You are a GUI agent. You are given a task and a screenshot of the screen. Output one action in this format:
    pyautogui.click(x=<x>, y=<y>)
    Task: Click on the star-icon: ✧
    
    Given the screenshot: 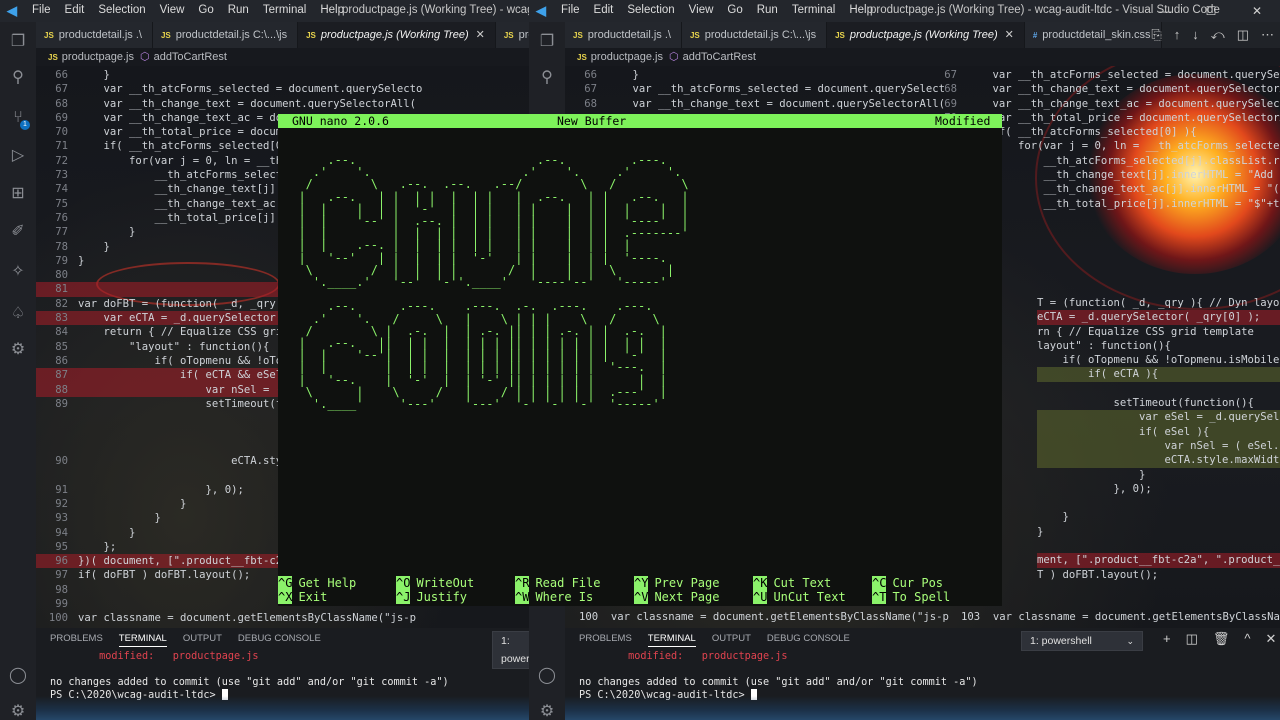 What is the action you would take?
    pyautogui.click(x=18, y=272)
    